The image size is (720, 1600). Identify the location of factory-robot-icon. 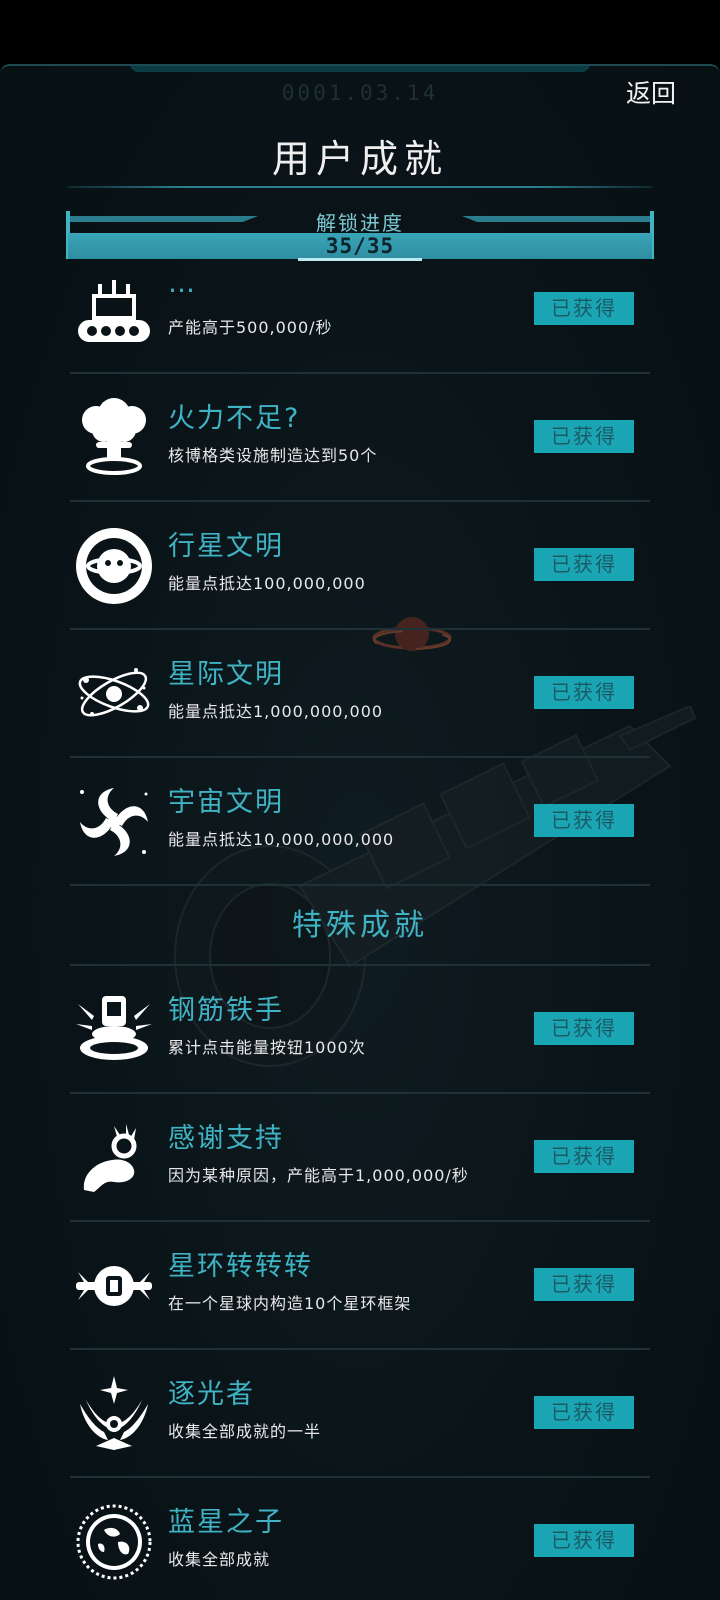
(114, 311).